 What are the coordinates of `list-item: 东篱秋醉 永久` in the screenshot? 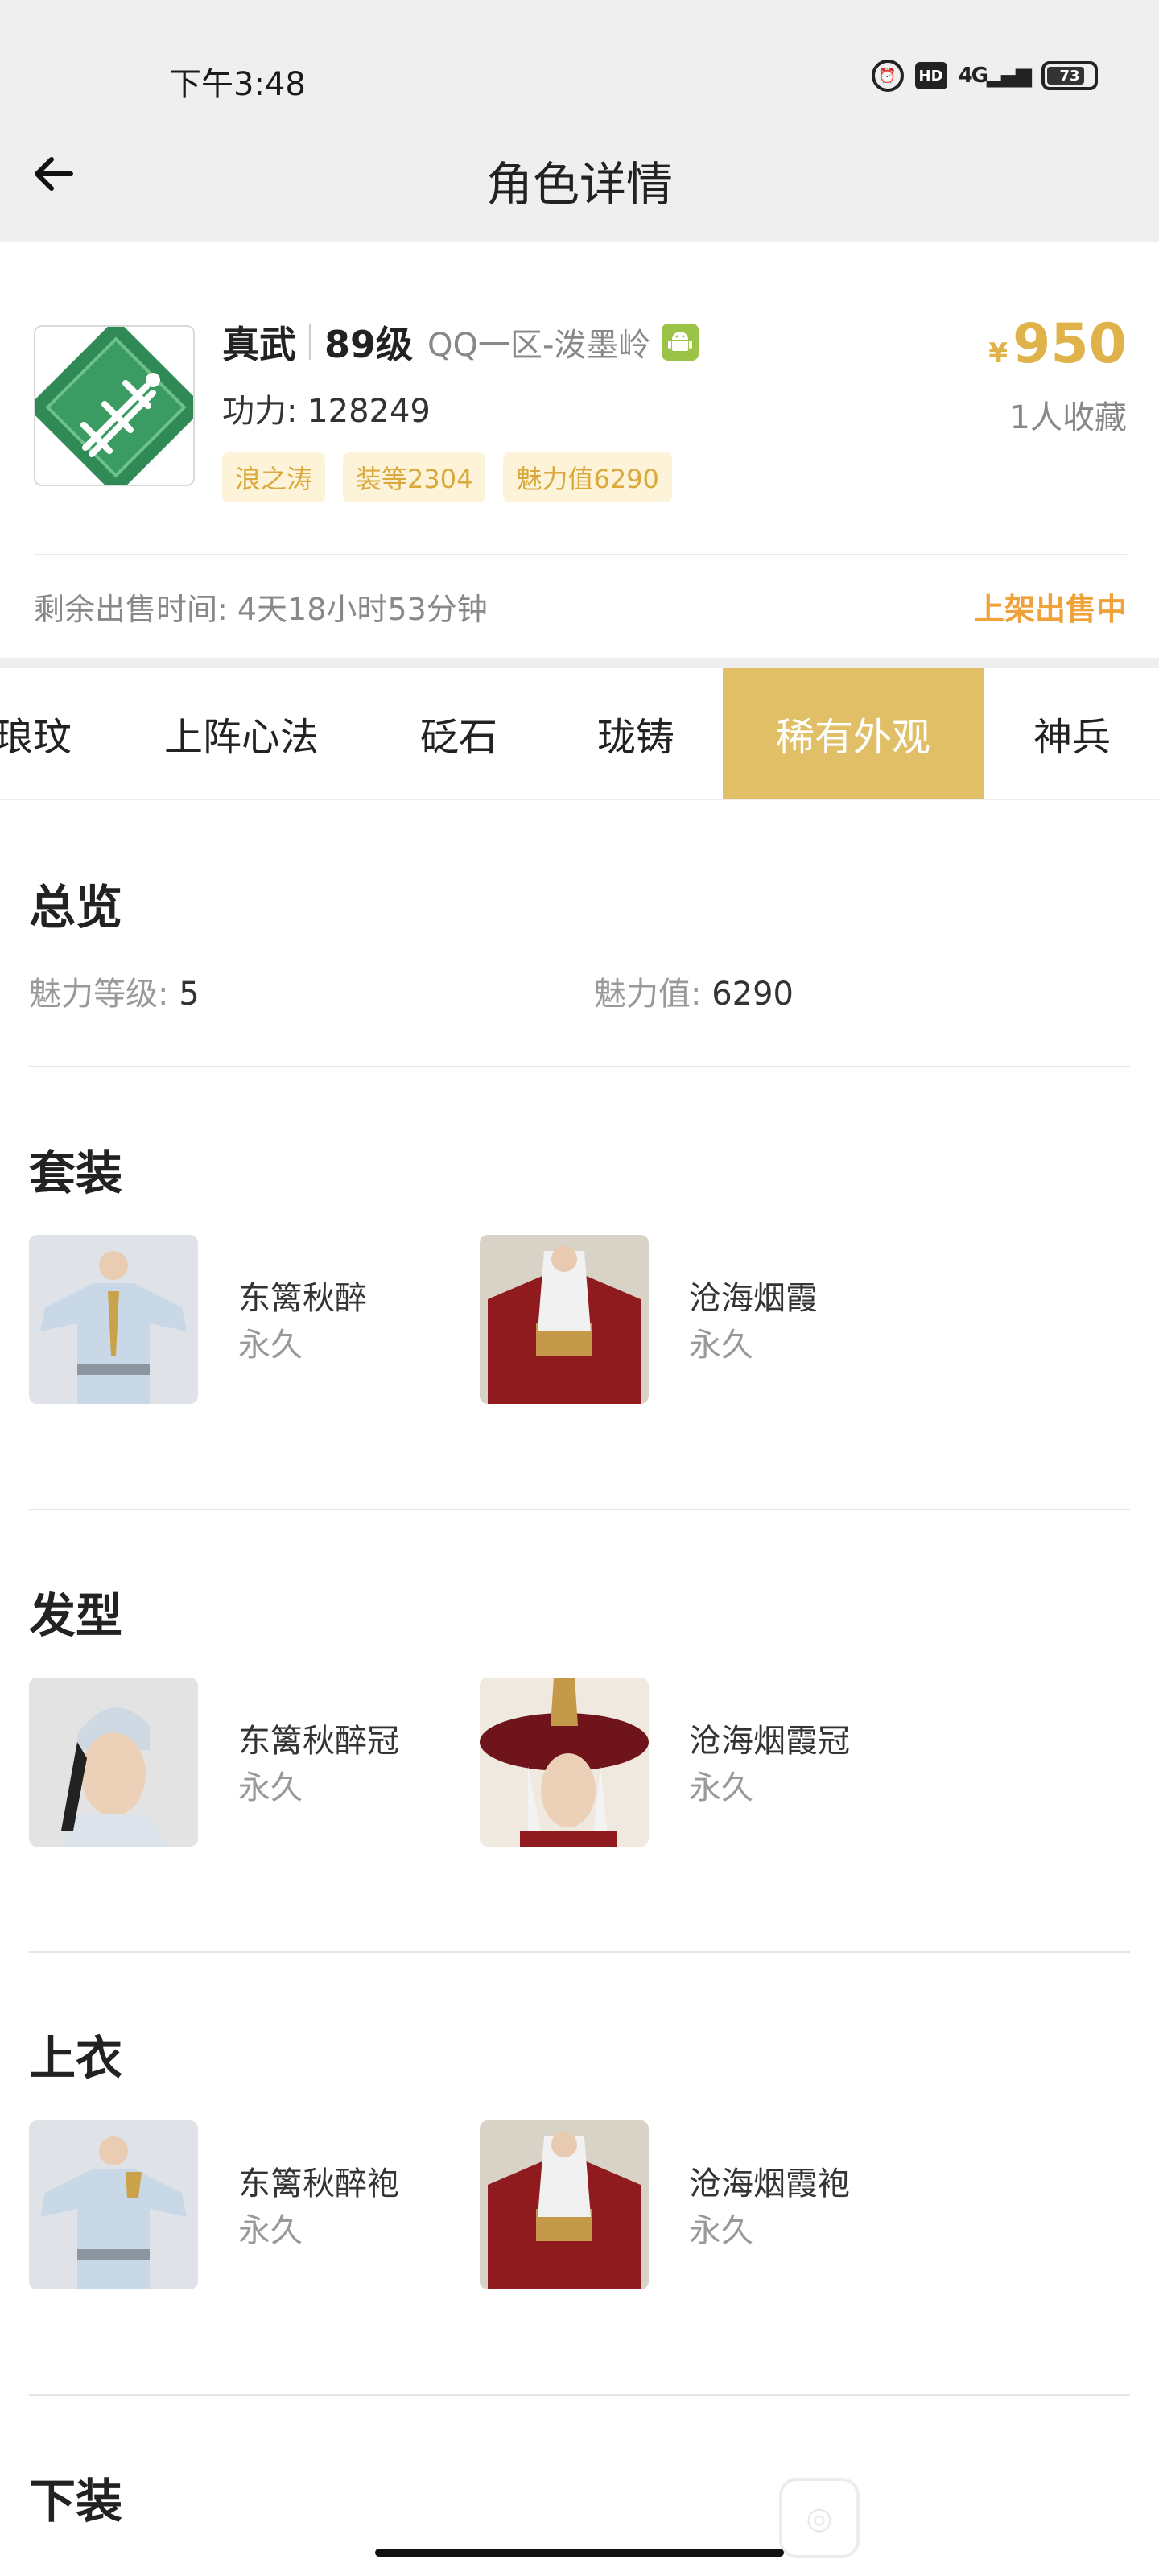 It's located at (246, 1319).